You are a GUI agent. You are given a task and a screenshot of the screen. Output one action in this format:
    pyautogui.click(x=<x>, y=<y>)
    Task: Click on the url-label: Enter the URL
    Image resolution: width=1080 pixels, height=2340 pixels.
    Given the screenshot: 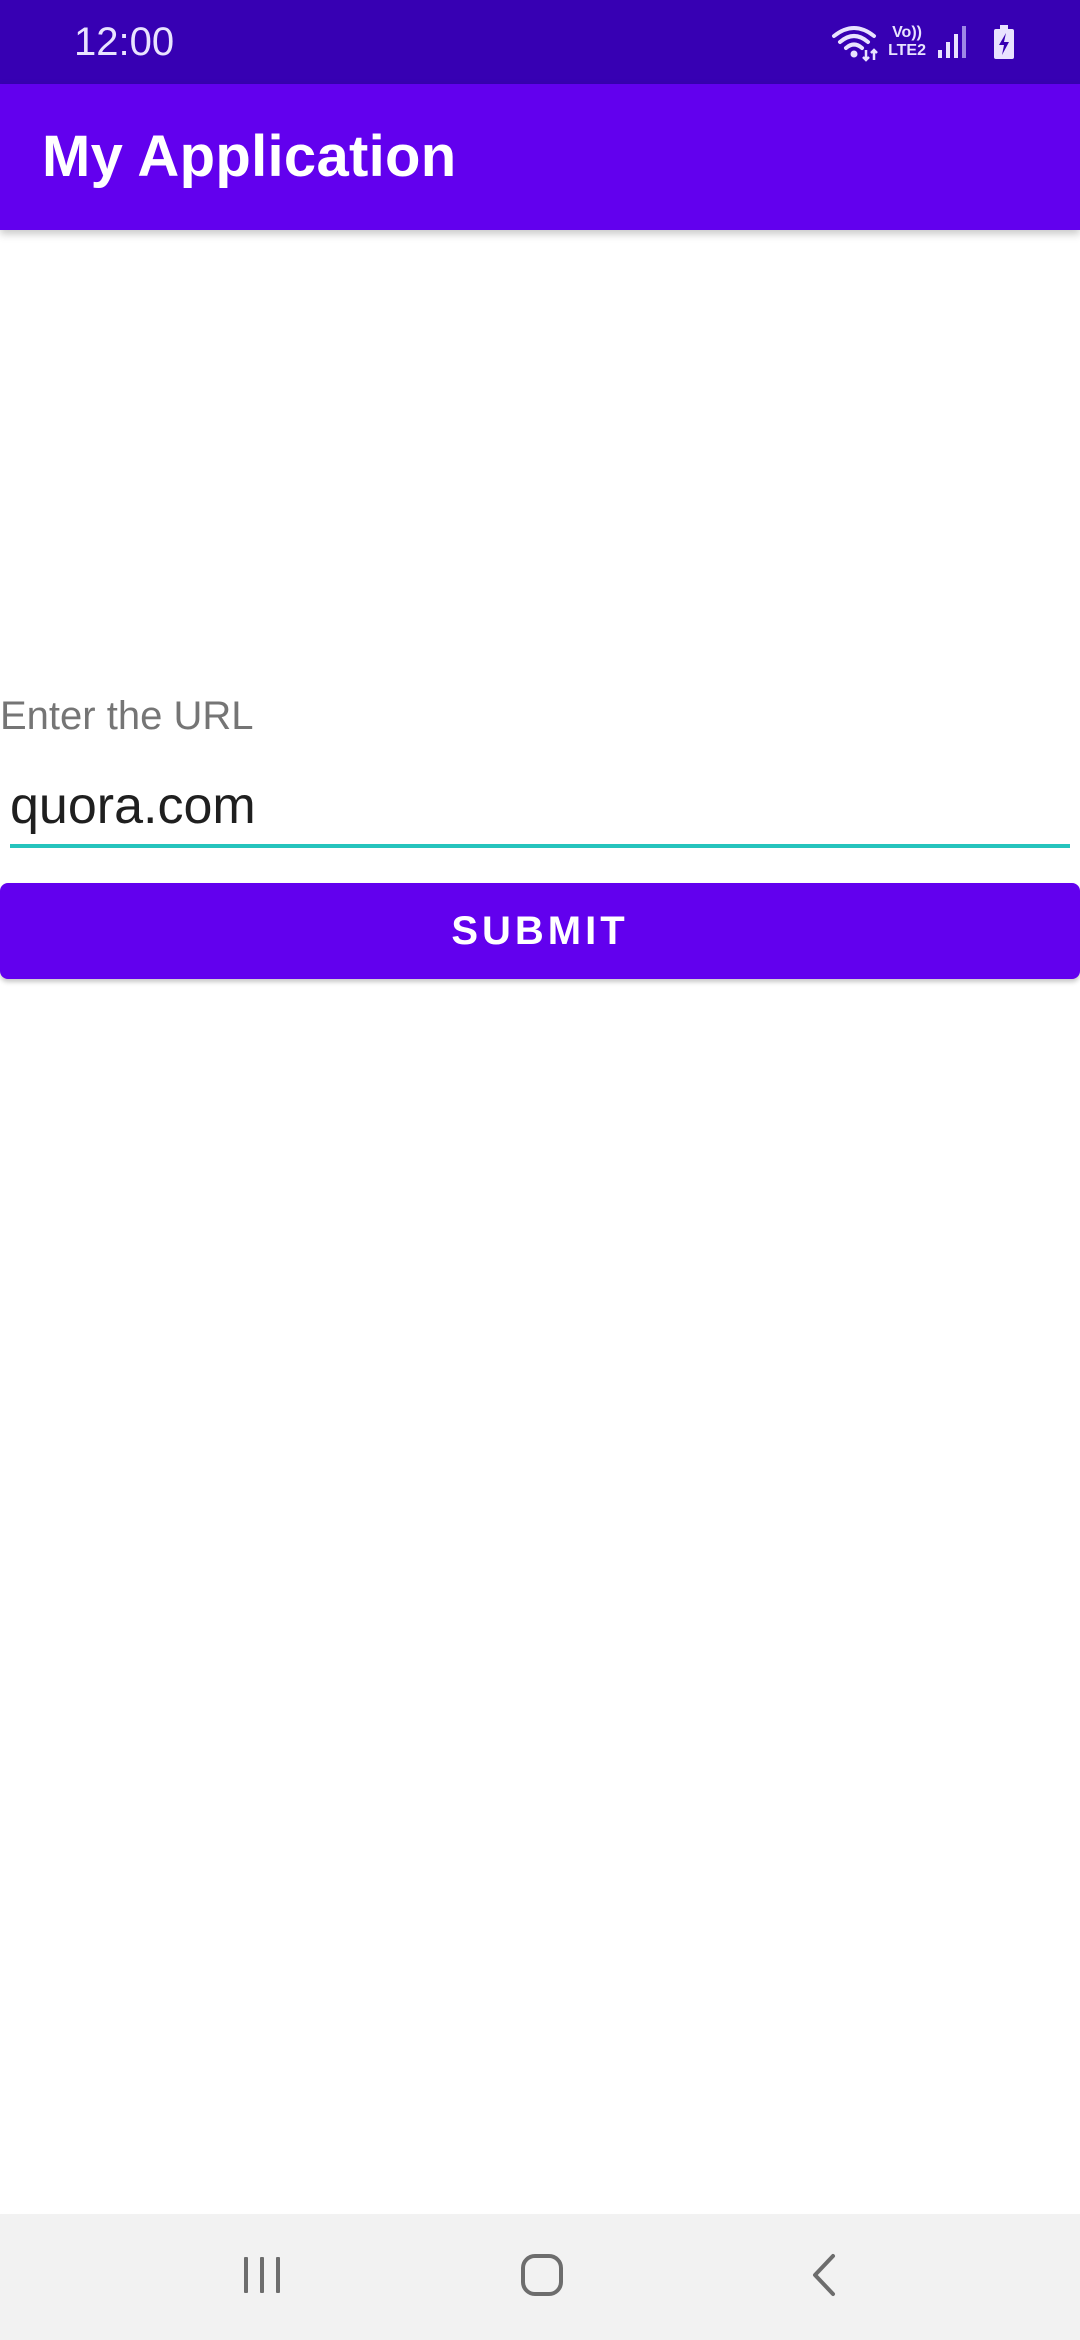 What is the action you would take?
    pyautogui.click(x=127, y=716)
    